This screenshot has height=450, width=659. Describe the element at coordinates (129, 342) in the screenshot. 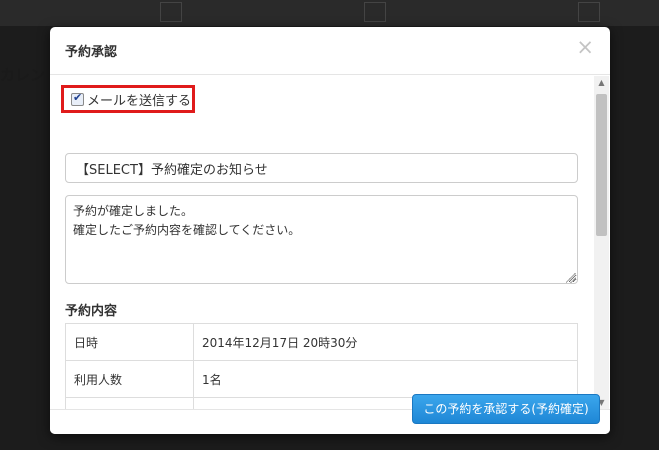

I see `detail-key: 日時` at that location.